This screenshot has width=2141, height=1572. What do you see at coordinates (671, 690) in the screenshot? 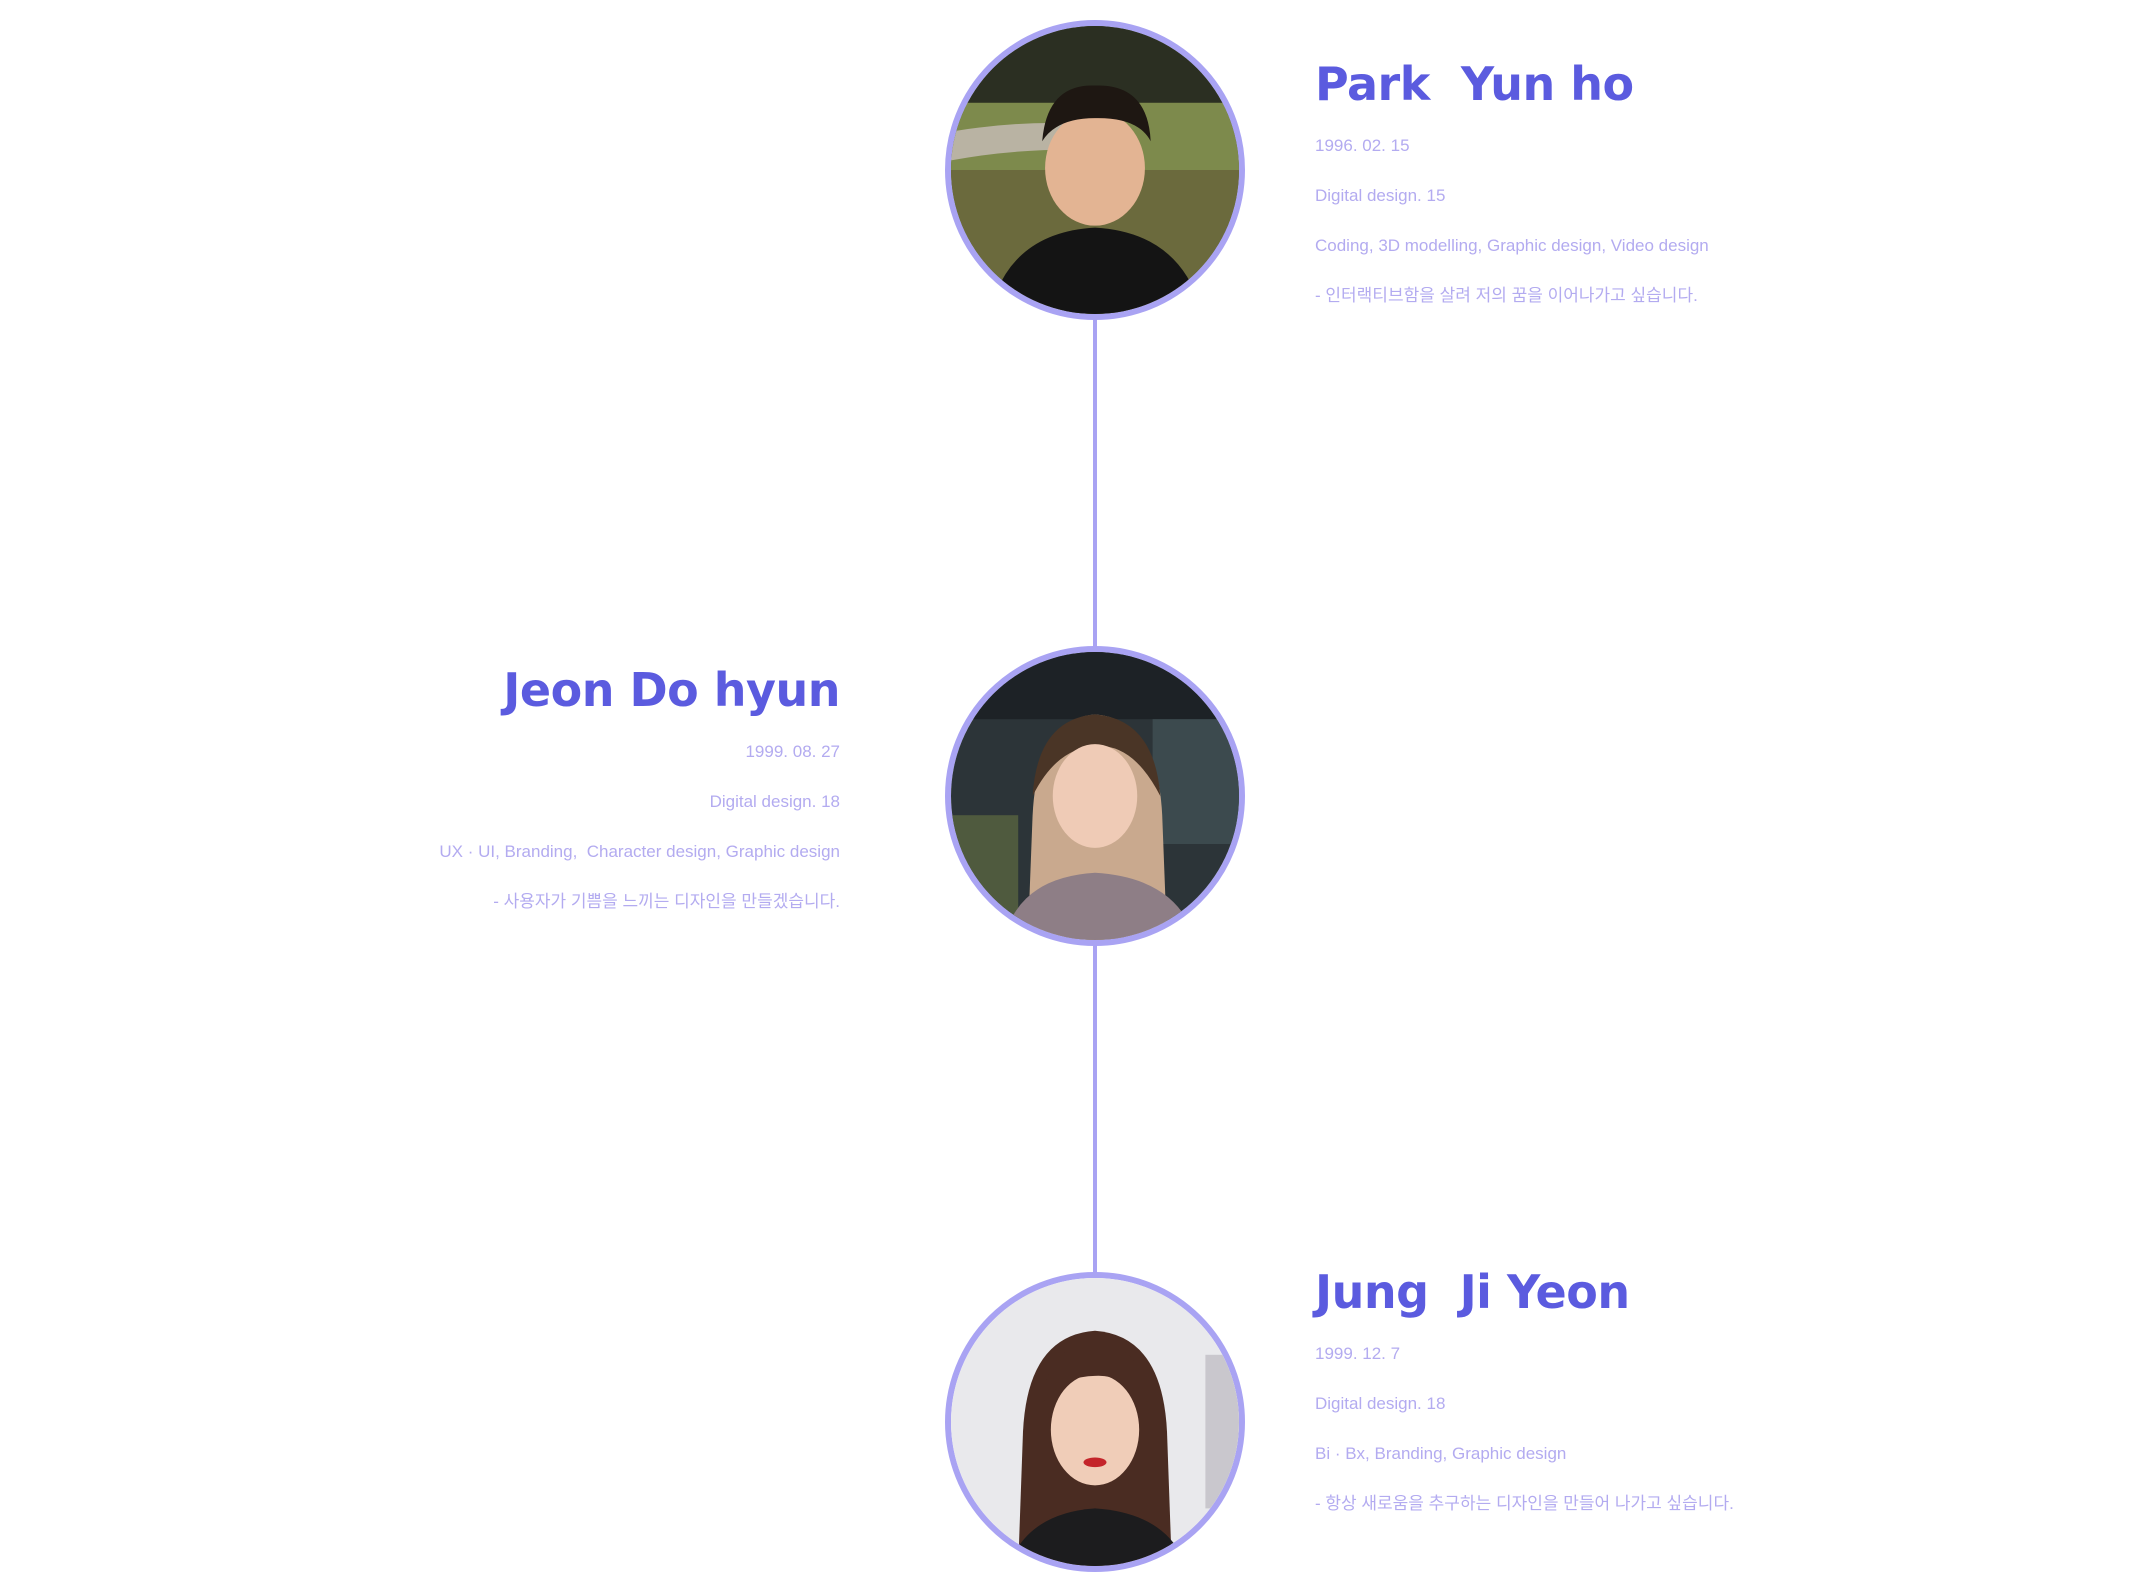
I see `member-name: Jeon Do hyun` at bounding box center [671, 690].